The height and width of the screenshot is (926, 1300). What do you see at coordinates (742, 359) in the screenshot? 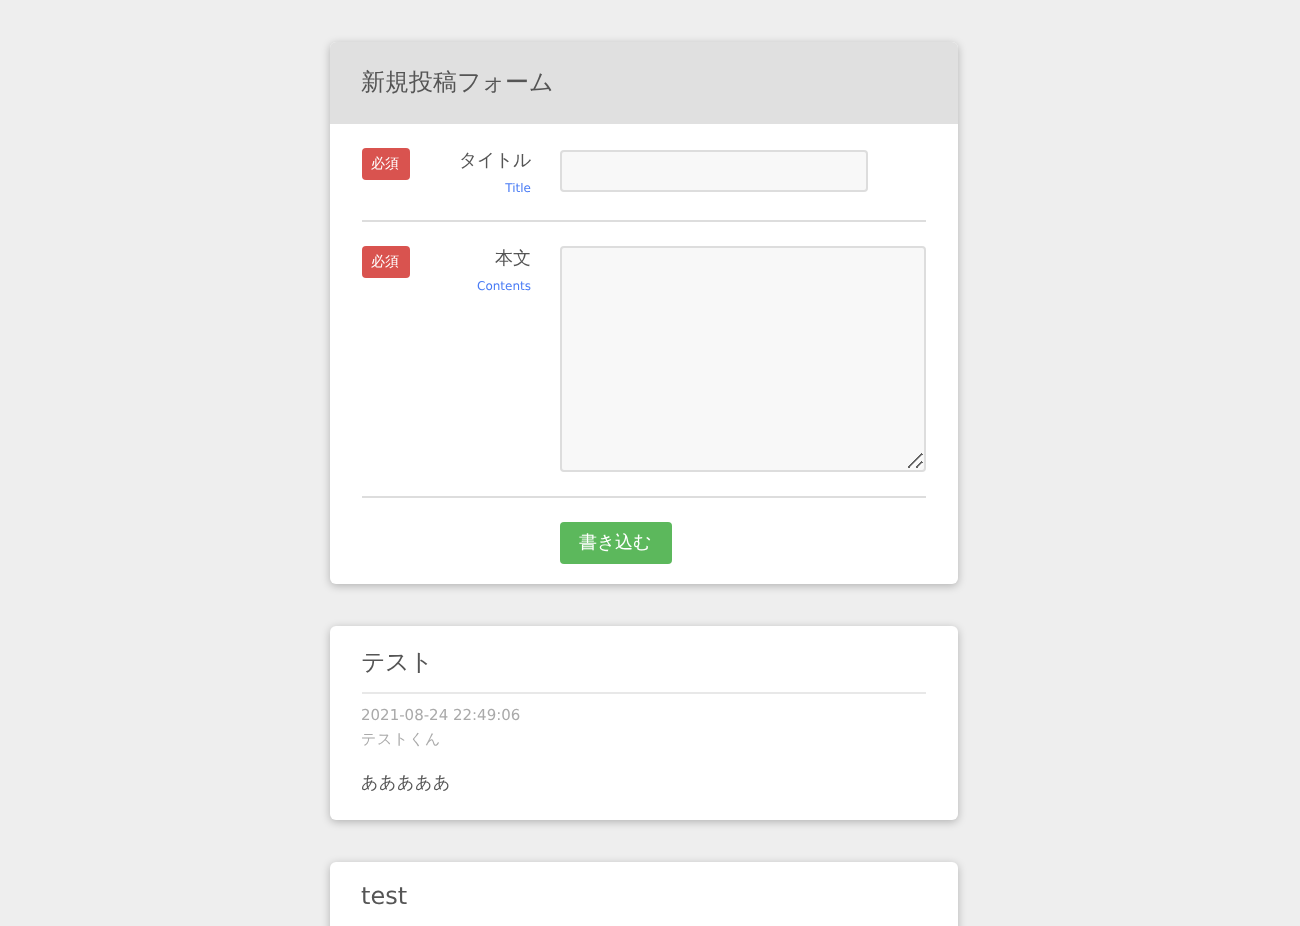
I see `contents-textarea` at bounding box center [742, 359].